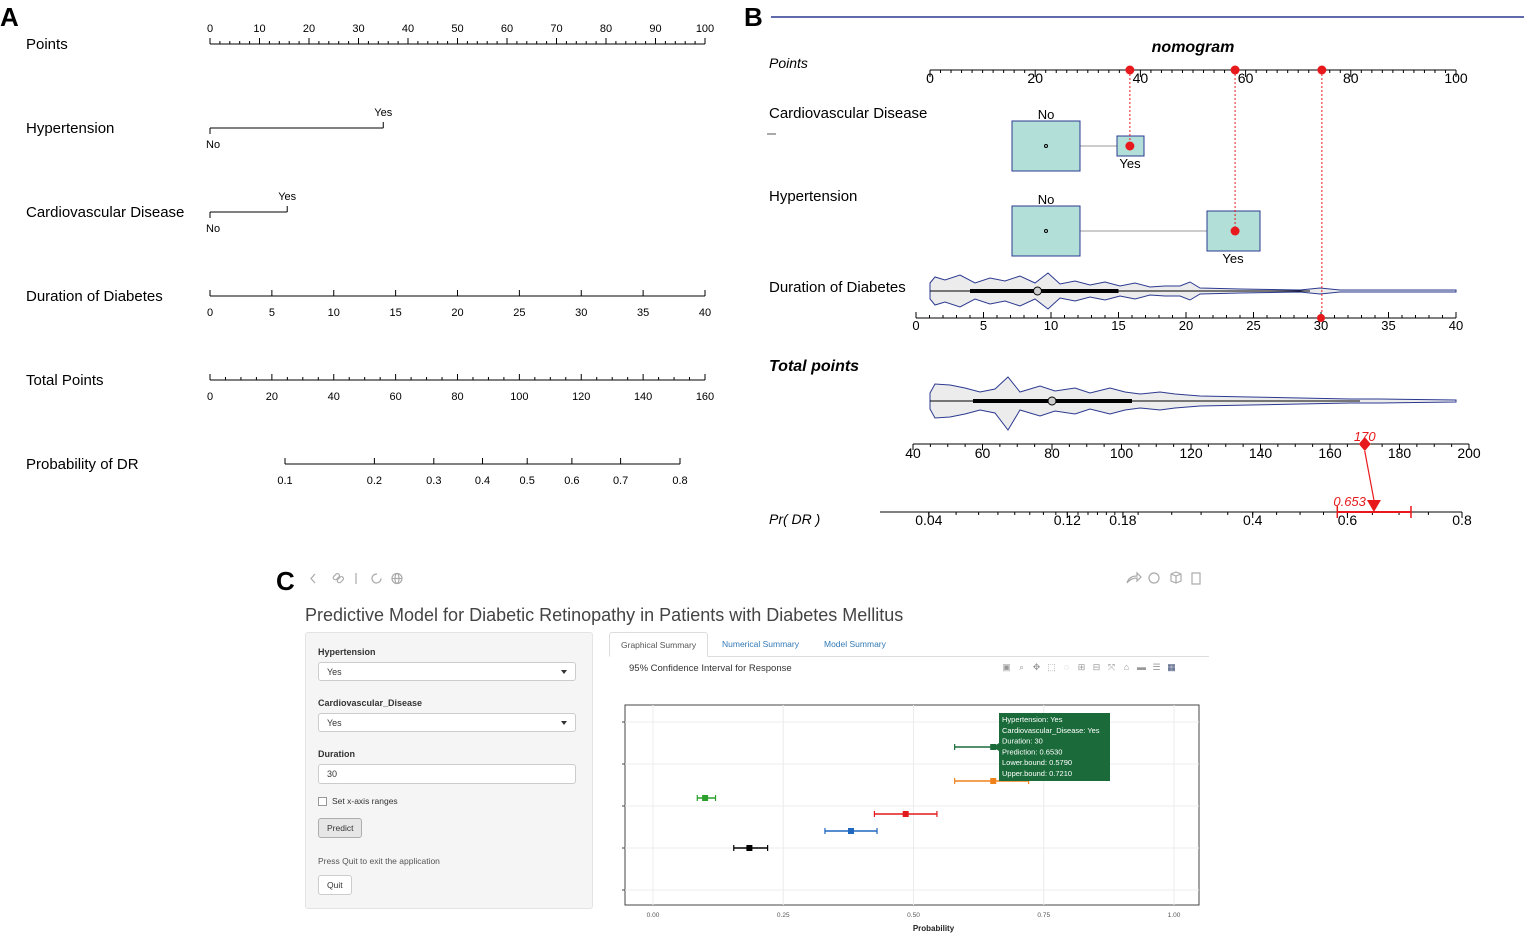 The image size is (1527, 942). What do you see at coordinates (1365, 436) in the screenshot?
I see `total-selected-label: 170` at bounding box center [1365, 436].